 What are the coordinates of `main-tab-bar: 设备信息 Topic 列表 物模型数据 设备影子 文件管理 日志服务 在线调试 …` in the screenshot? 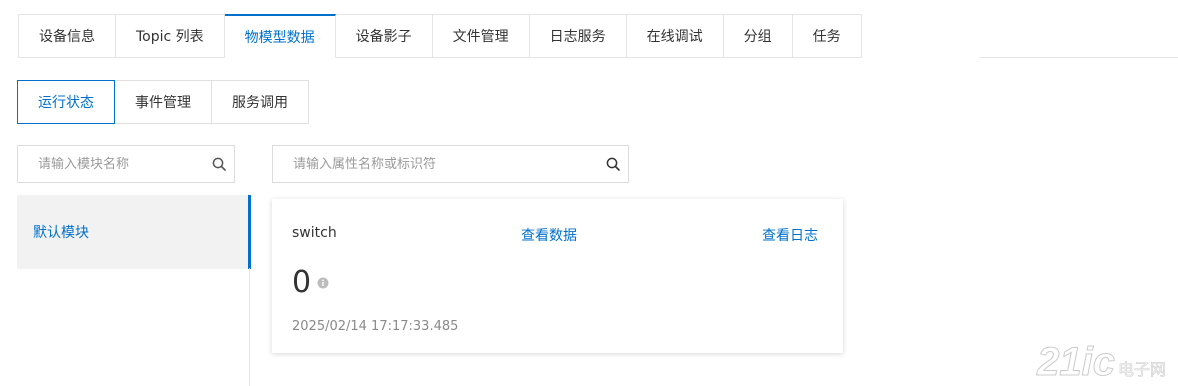 It's located at (440, 36).